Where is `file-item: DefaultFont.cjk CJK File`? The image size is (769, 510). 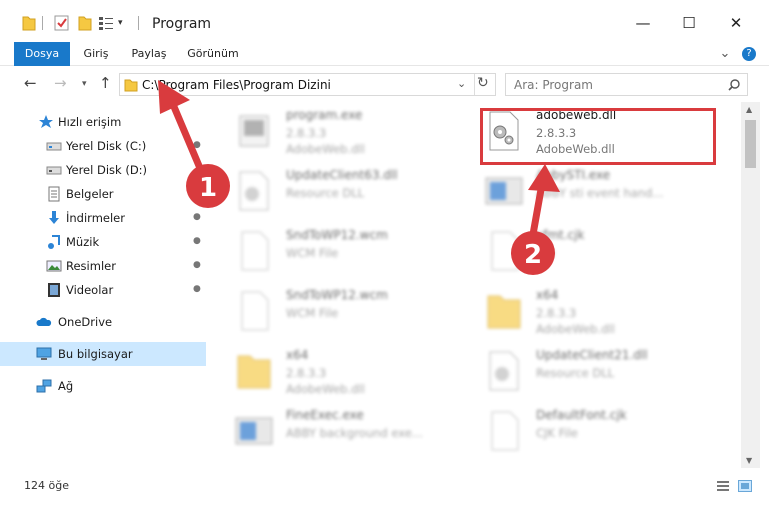 file-item: DefaultFont.cjk CJK File is located at coordinates (600, 431).